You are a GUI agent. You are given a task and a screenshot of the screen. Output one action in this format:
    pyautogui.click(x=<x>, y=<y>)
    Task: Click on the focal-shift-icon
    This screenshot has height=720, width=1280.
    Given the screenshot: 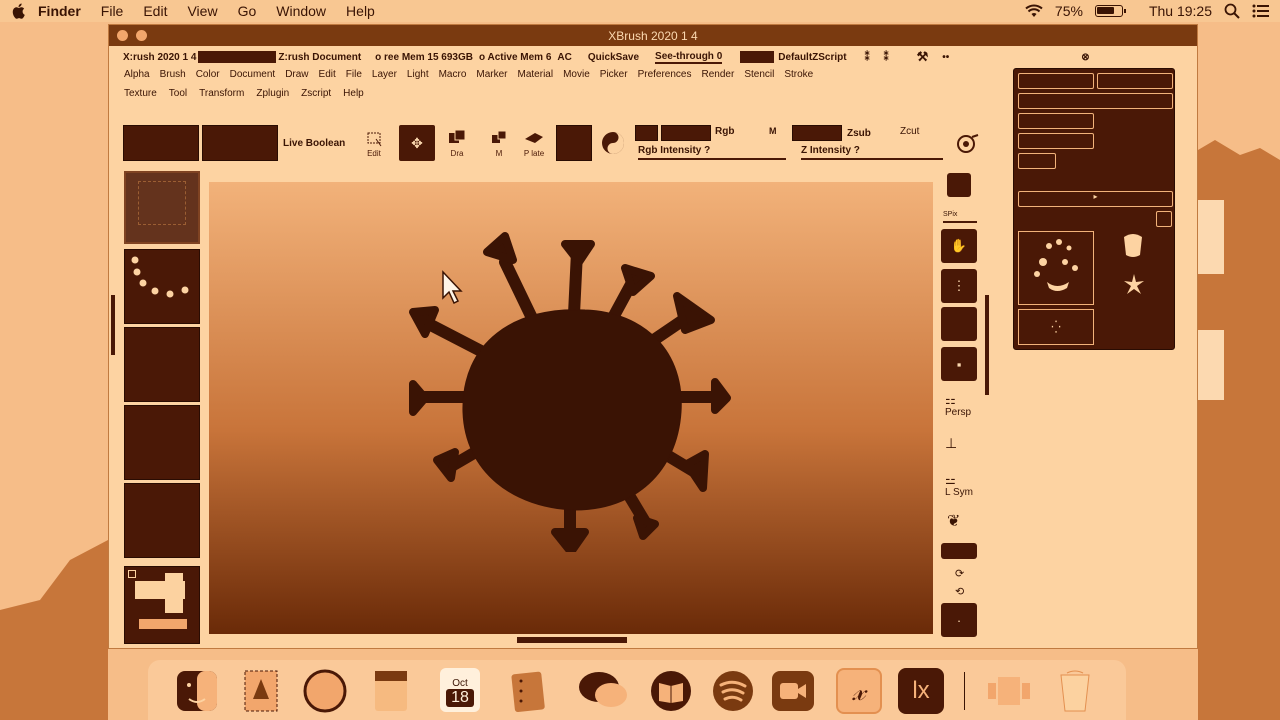 What is the action you would take?
    pyautogui.click(x=968, y=145)
    